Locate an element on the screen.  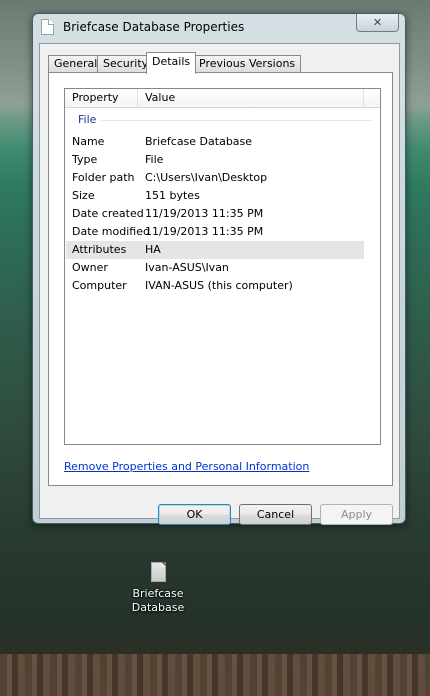
property-name: Name is located at coordinates (88, 141).